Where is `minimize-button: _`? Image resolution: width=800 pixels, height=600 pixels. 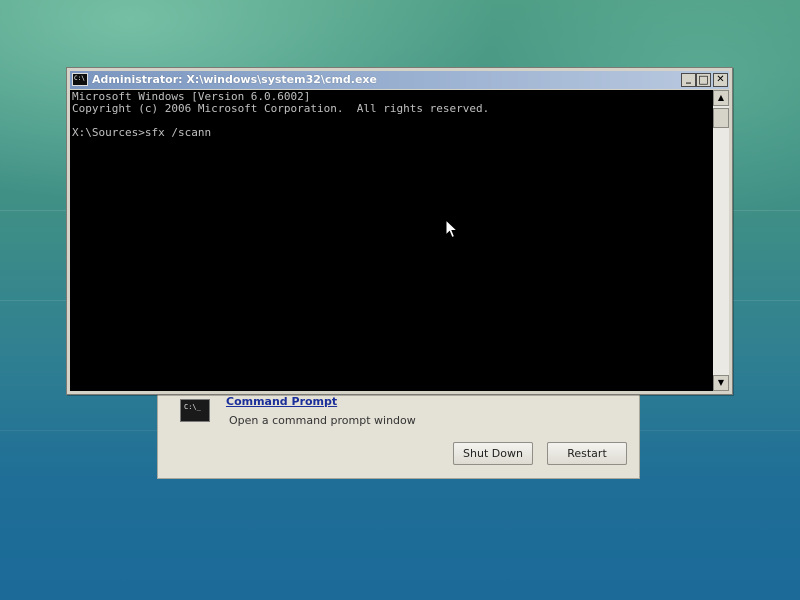
minimize-button: _ is located at coordinates (688, 80).